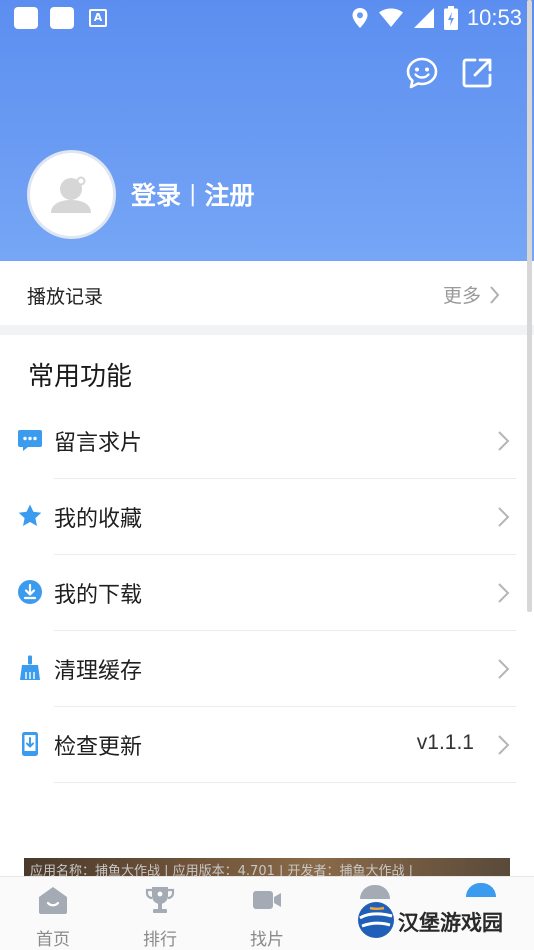 Image resolution: width=534 pixels, height=950 pixels. I want to click on more-label: 更多, so click(461, 296).